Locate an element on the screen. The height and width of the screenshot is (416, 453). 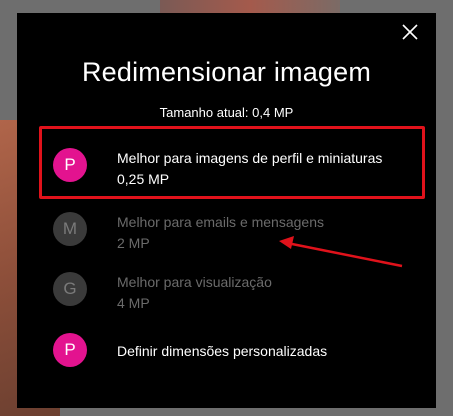
annotation-arrow is located at coordinates (341, 252).